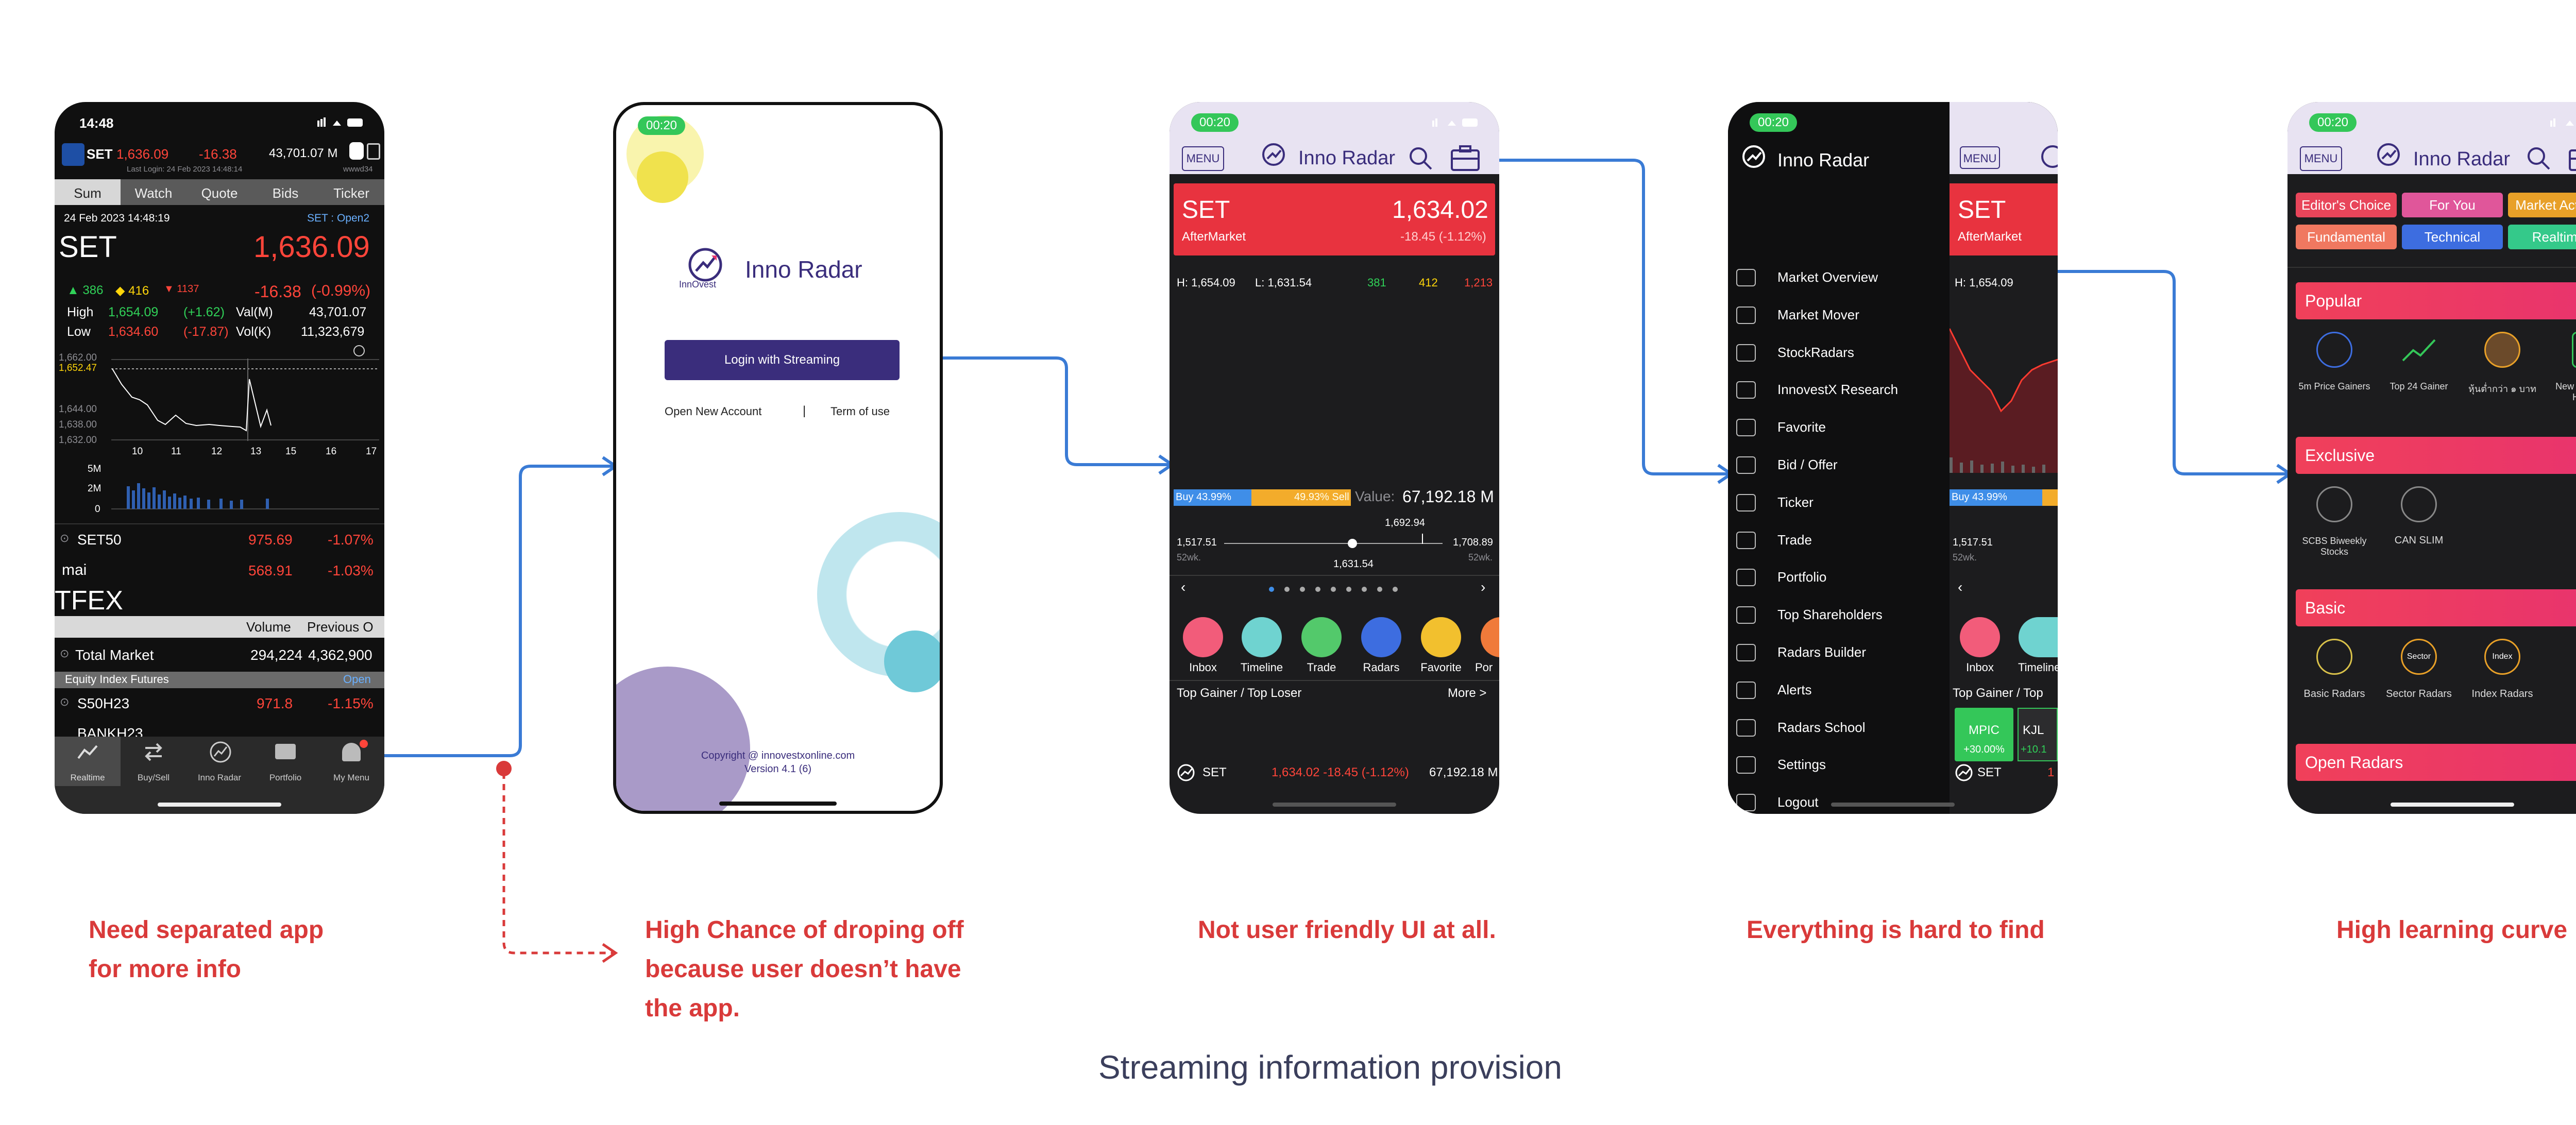 This screenshot has width=2576, height=1125. Describe the element at coordinates (860, 411) in the screenshot. I see `terms-link: Term of use` at that location.